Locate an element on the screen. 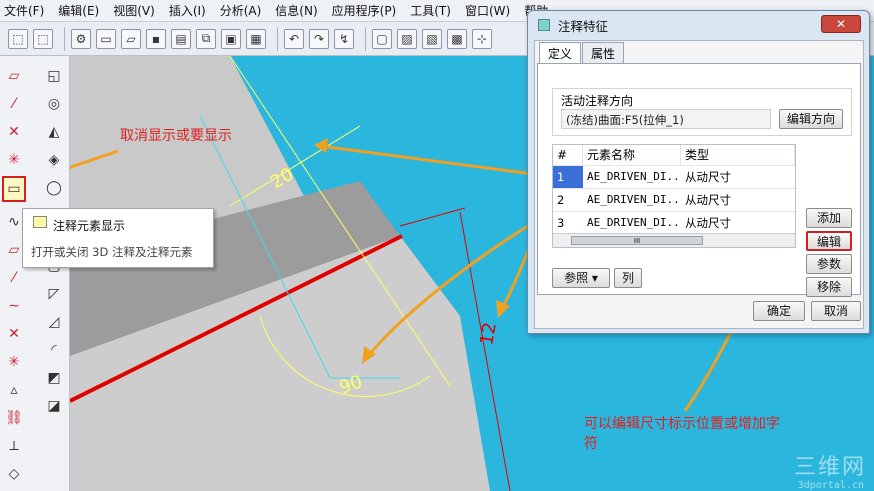 Image resolution: width=874 pixels, height=491 pixels. annotation-display-icon: ▭ is located at coordinates (14, 189).